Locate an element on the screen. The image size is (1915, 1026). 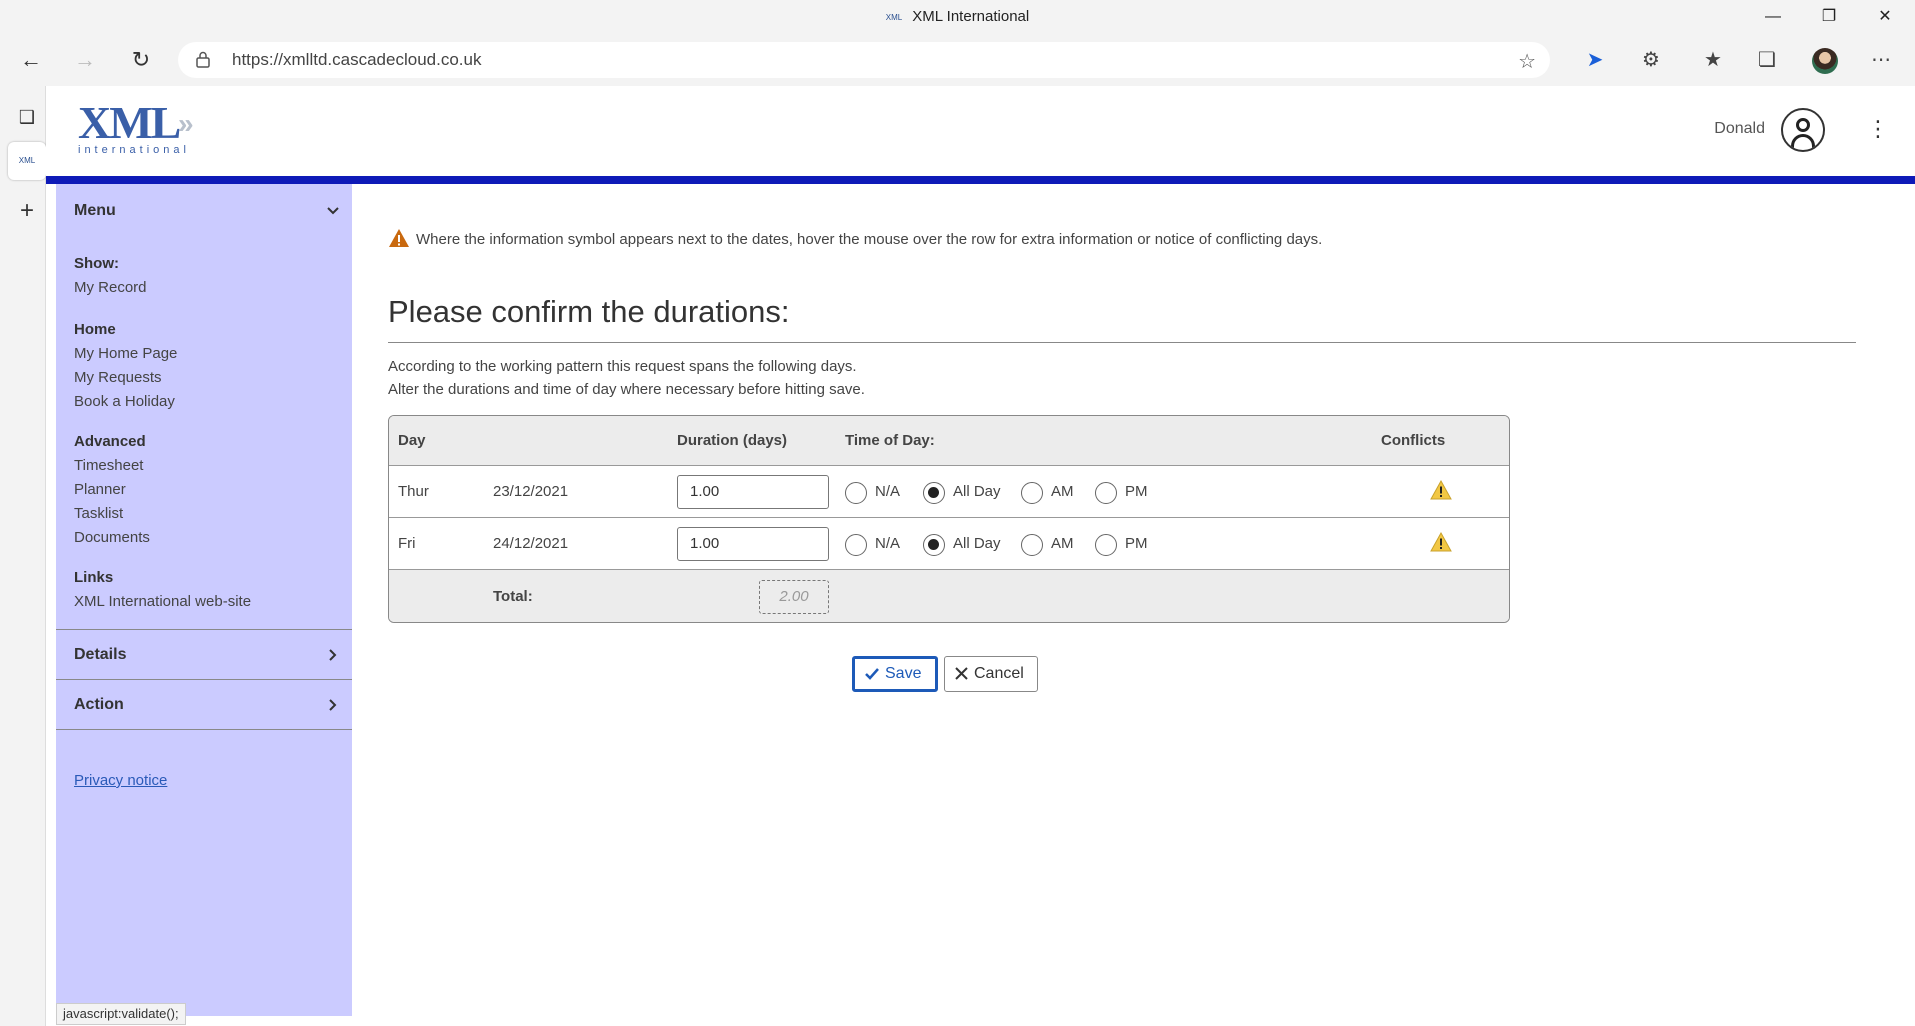
copilot-icon: ➤ is located at coordinates (1595, 60).